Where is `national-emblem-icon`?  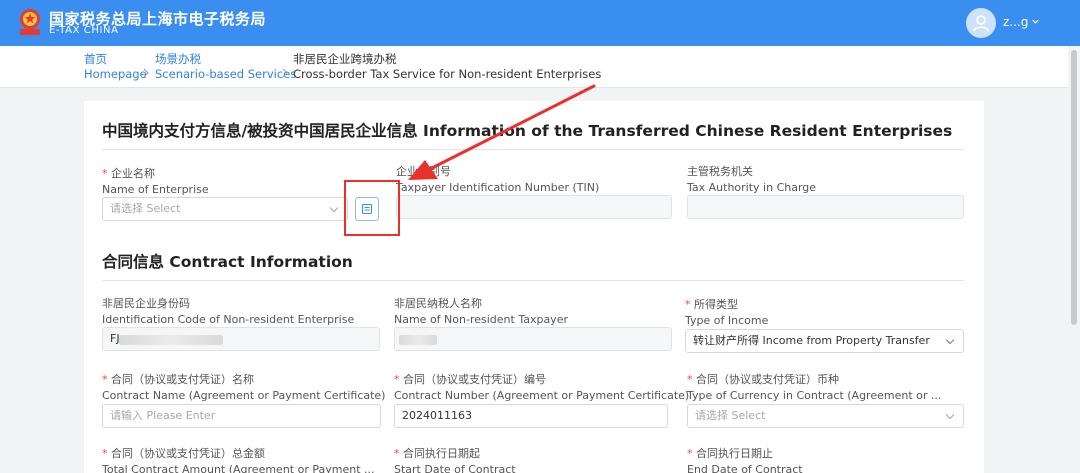 national-emblem-icon is located at coordinates (30, 22).